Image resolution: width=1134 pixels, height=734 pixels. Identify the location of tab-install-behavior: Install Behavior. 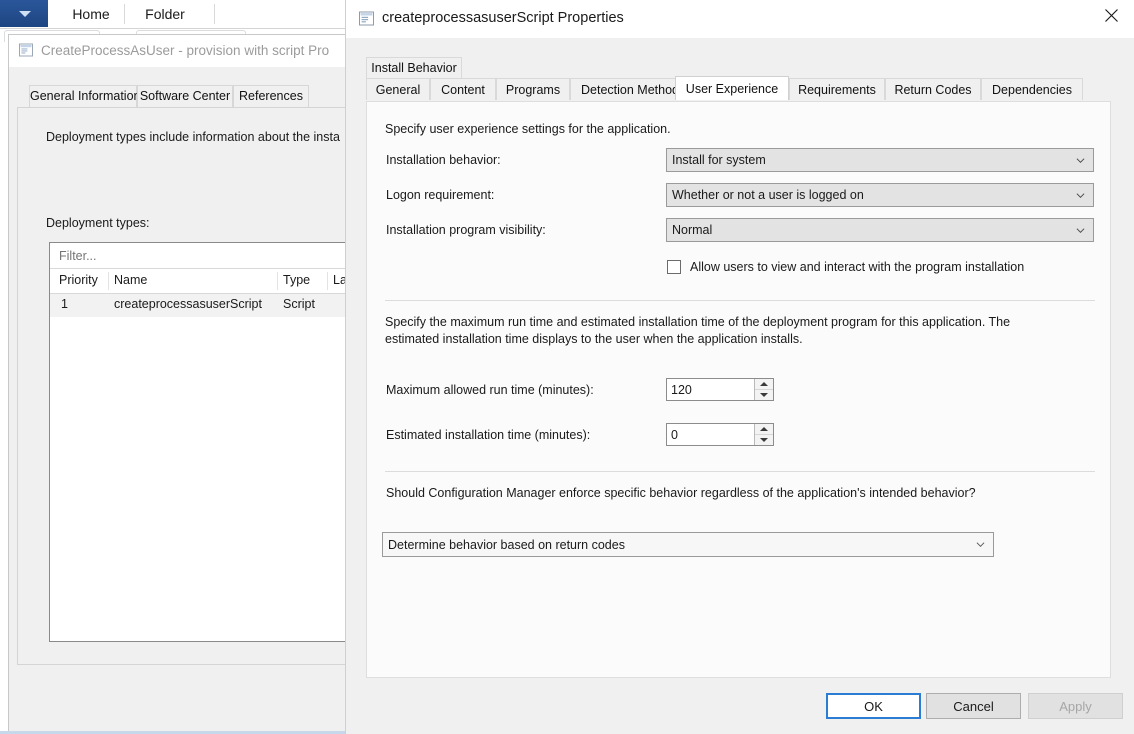
(414, 67).